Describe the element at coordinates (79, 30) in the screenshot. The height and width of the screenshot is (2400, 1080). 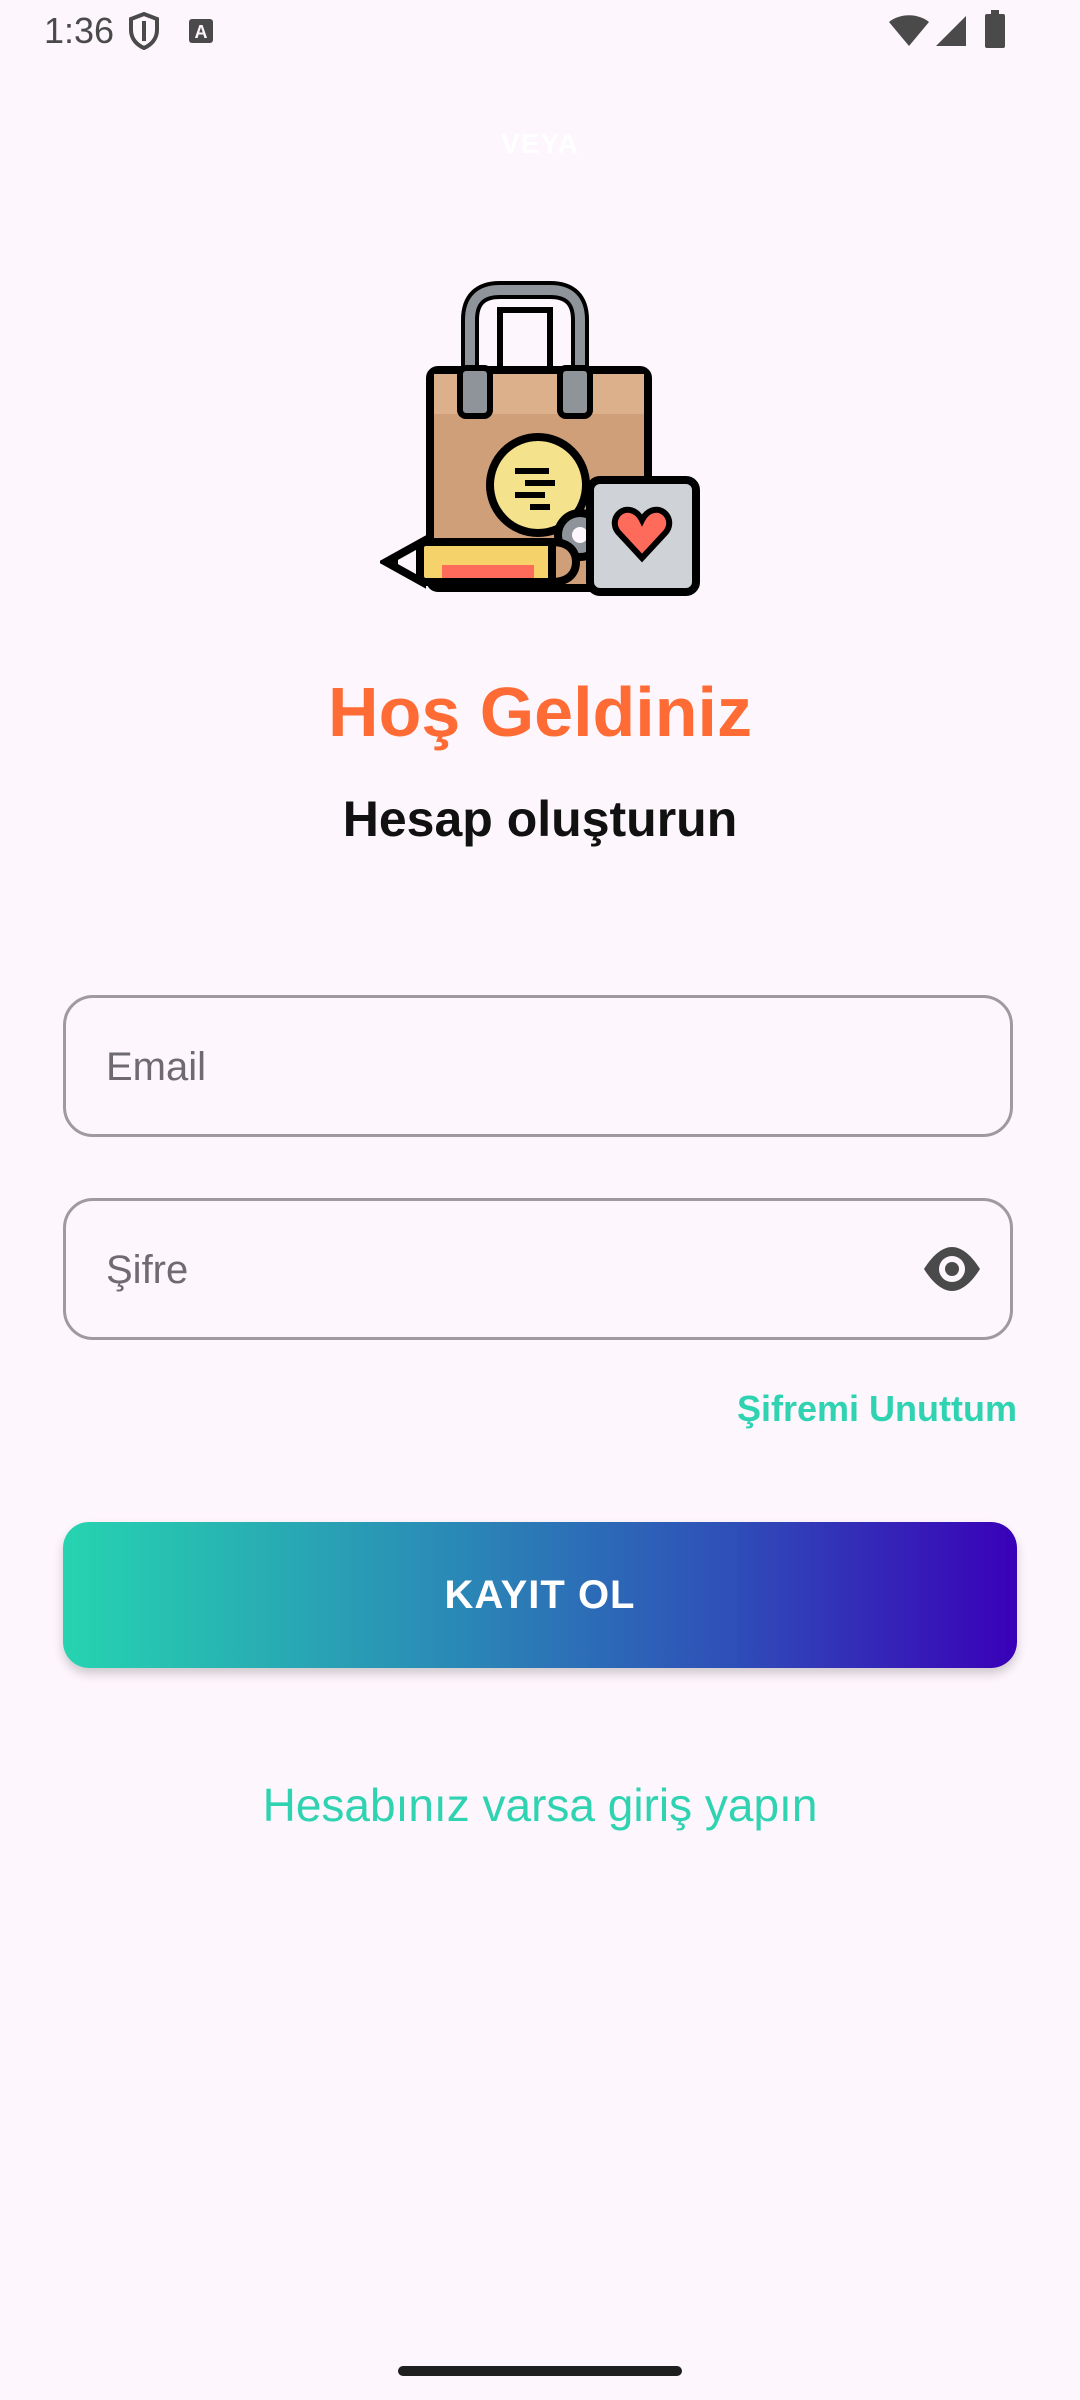
I see `status-time: 1:36` at that location.